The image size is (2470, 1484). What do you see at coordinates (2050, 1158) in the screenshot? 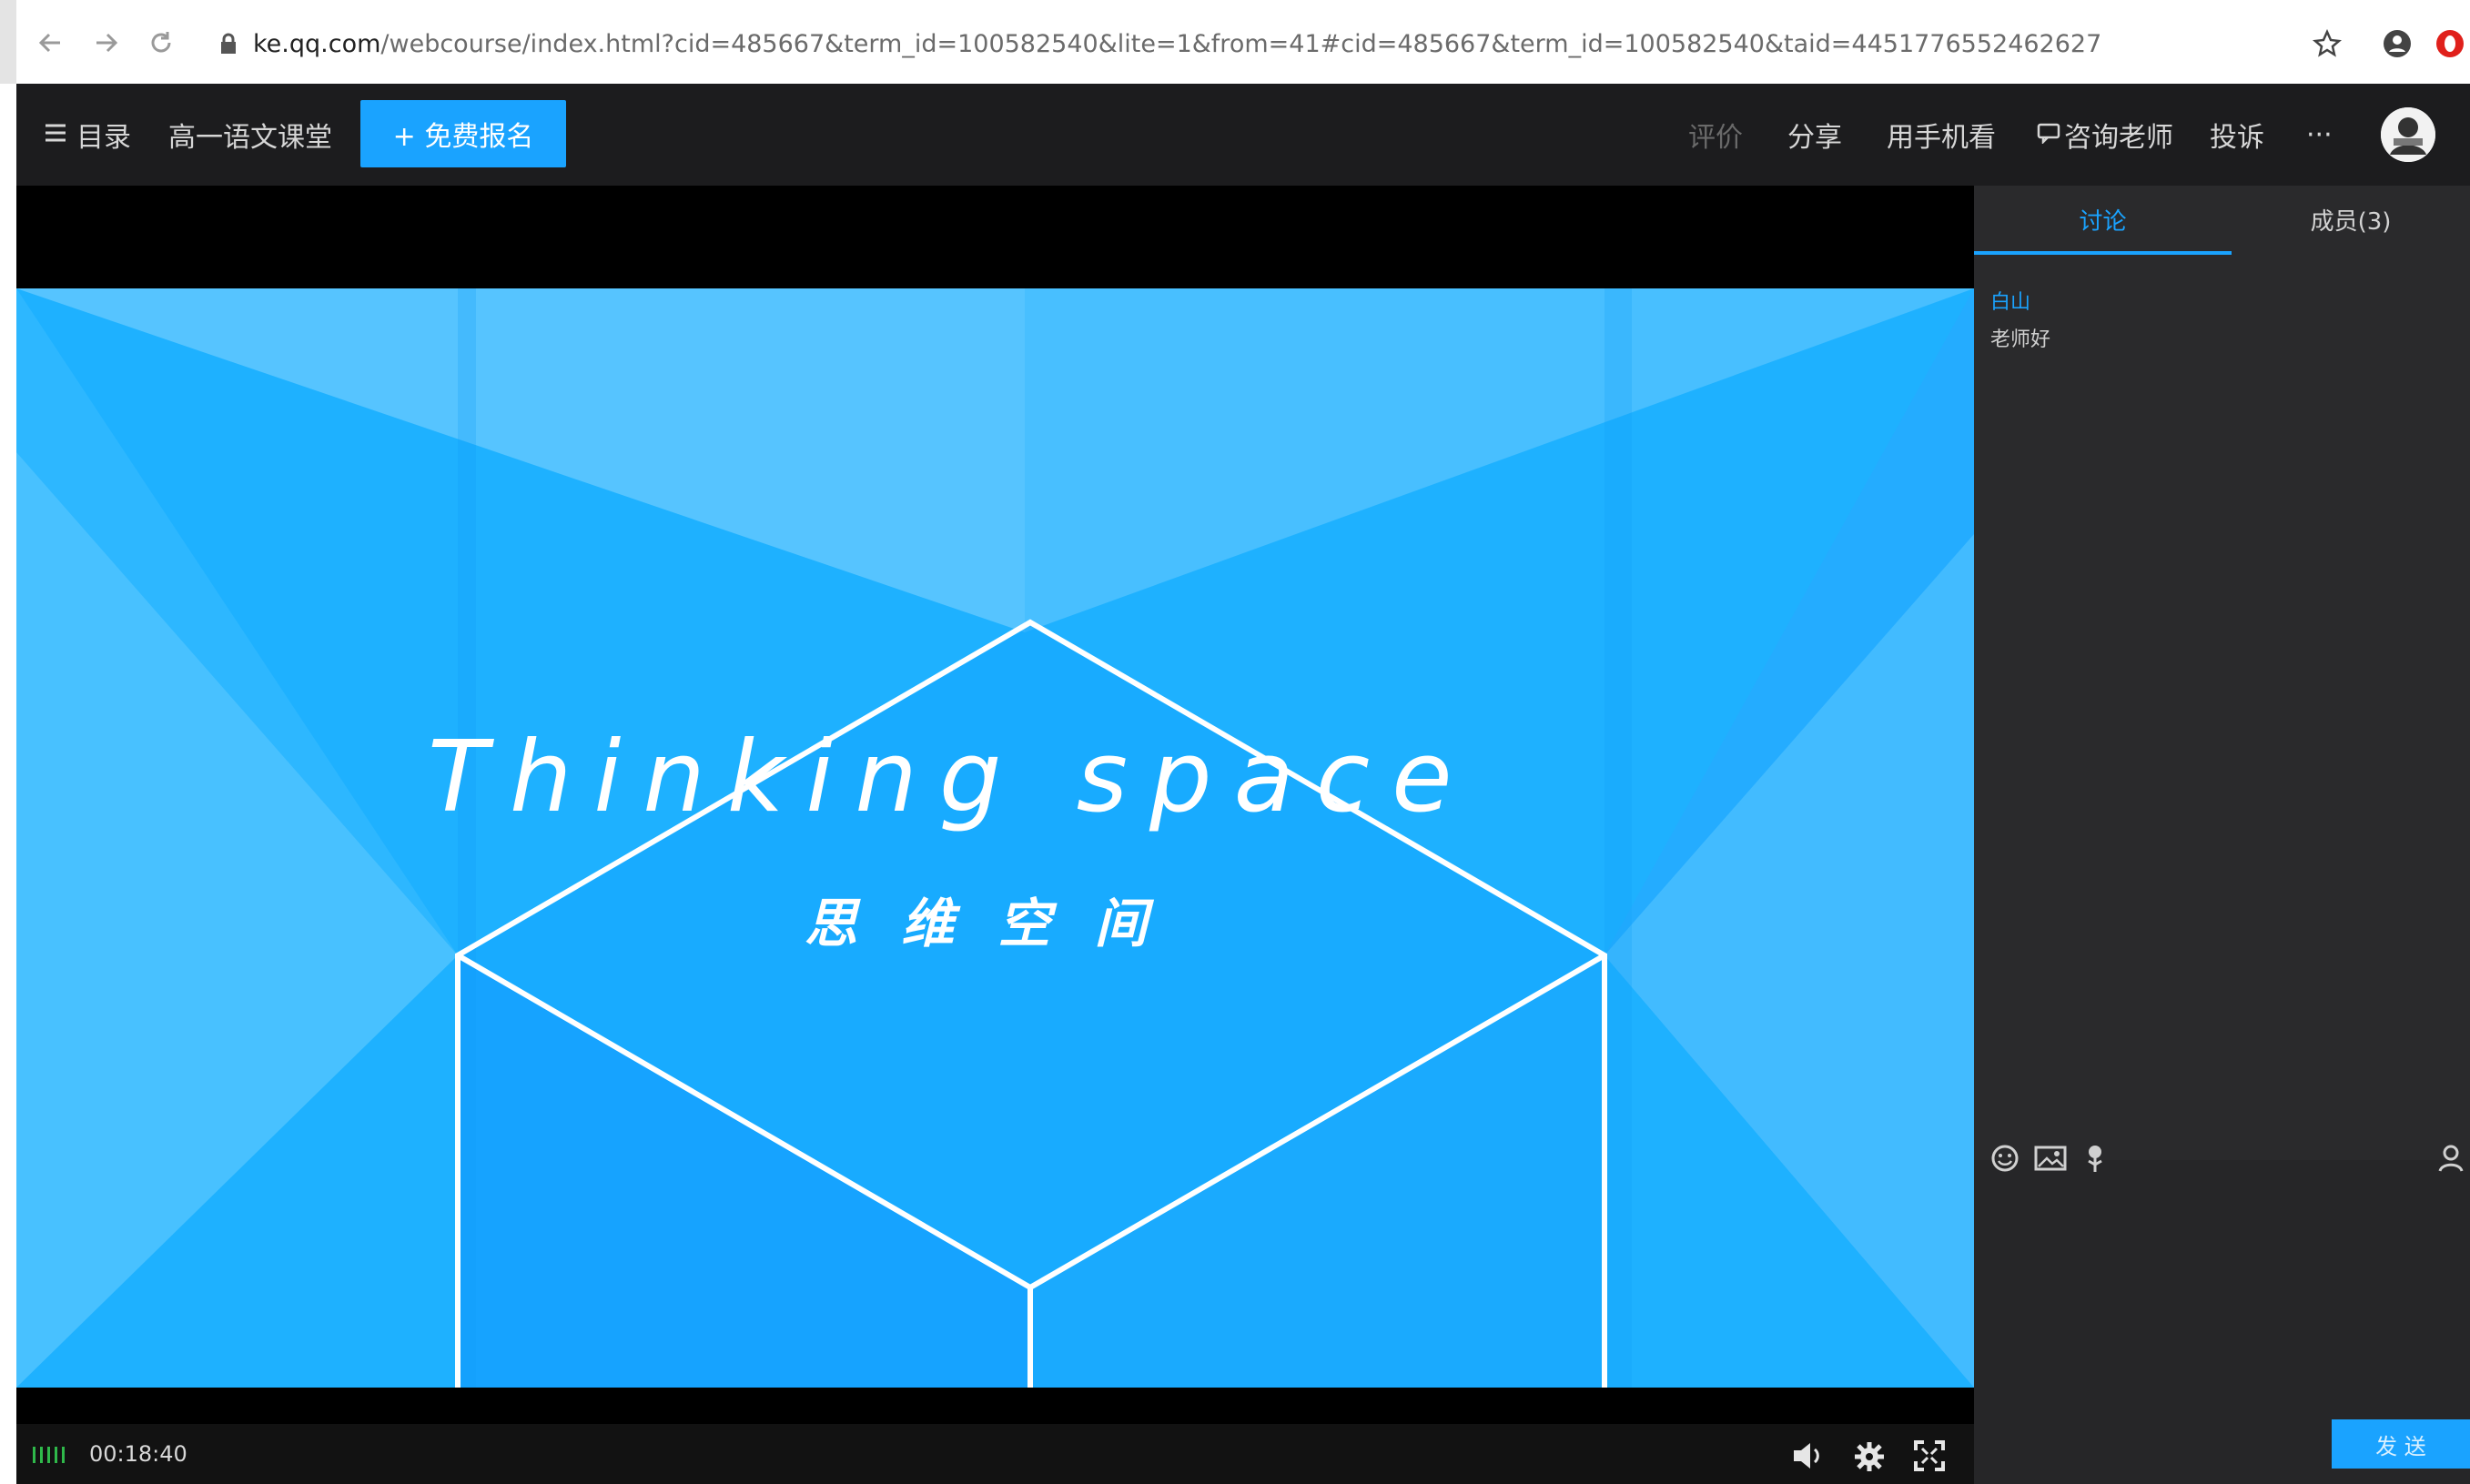
I see `image-upload-icon` at bounding box center [2050, 1158].